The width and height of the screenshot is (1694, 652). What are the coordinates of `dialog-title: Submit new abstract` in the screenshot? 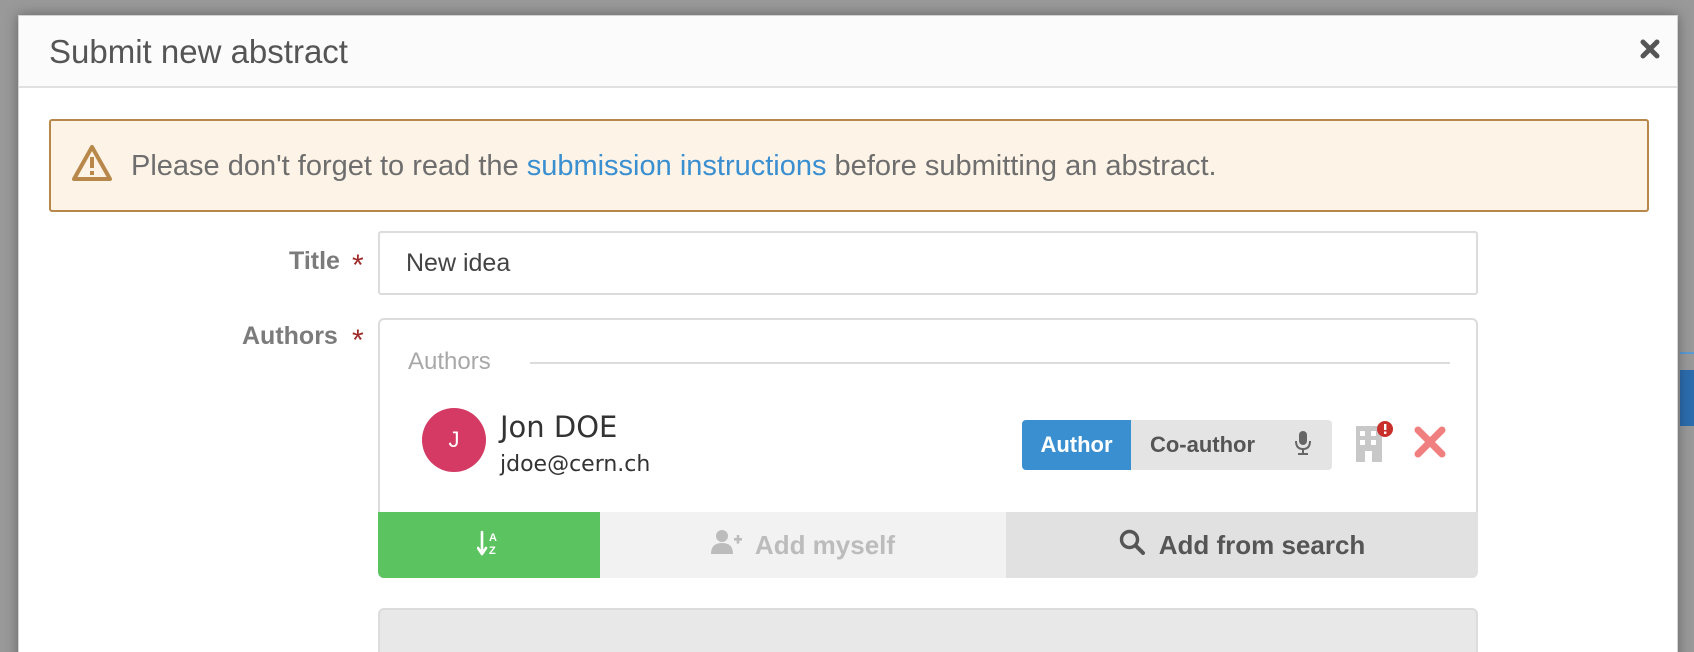 It's located at (198, 51).